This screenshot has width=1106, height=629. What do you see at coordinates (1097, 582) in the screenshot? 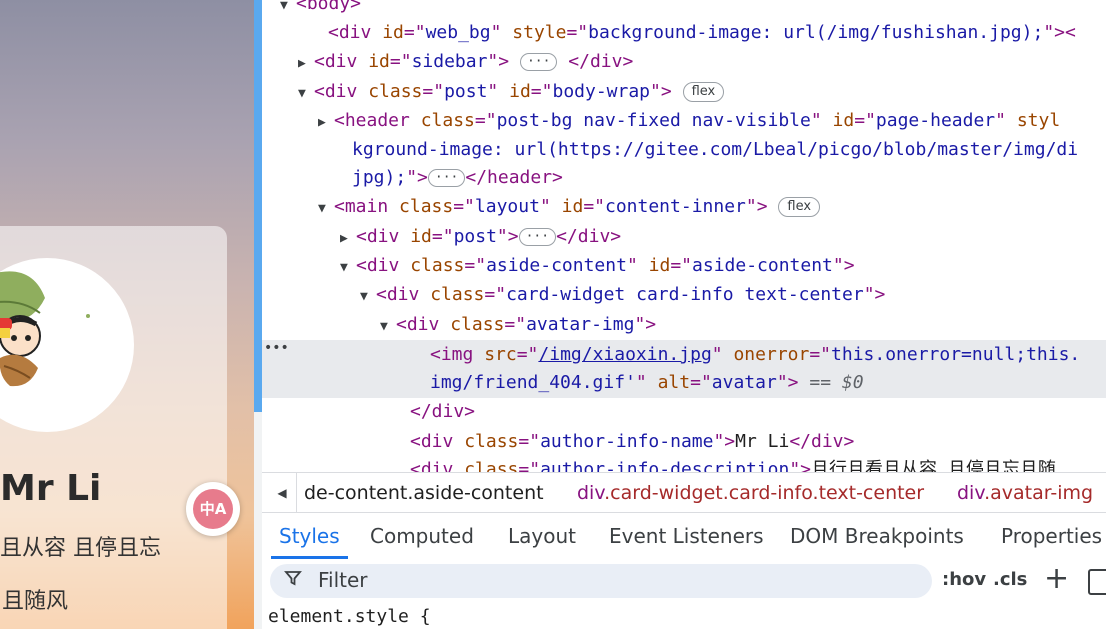
I see `computed-sidebar-toggle-icon` at bounding box center [1097, 582].